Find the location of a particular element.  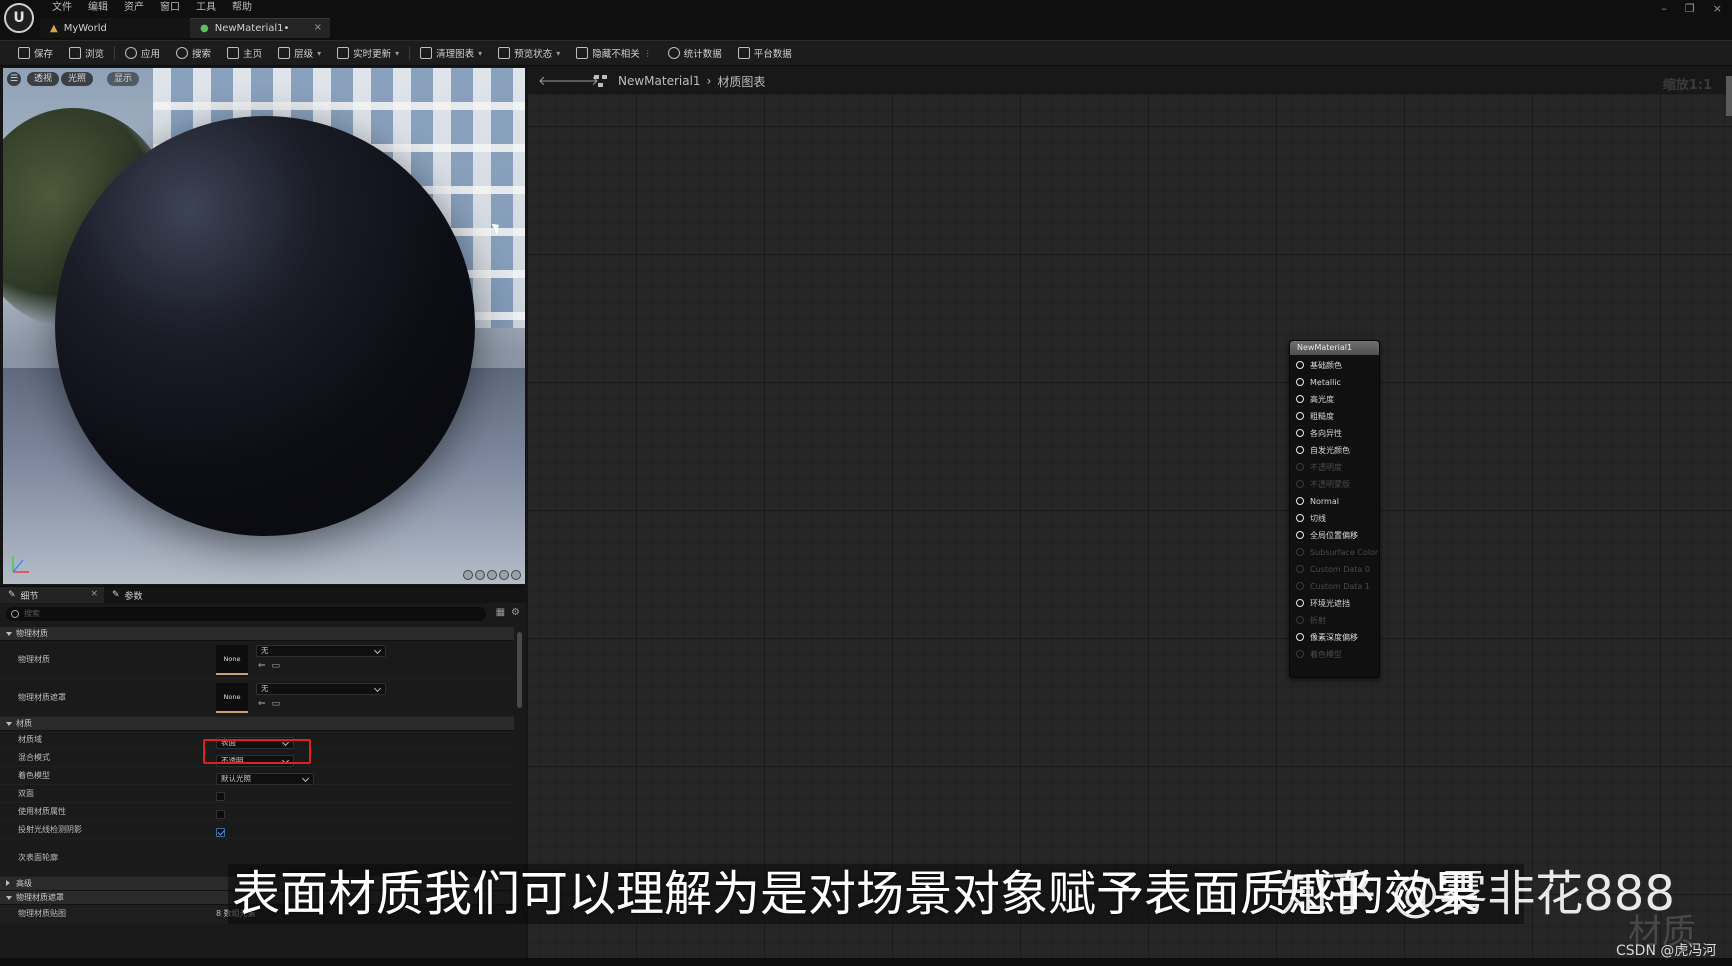

physical-material-dropdown: 无 is located at coordinates (321, 651).